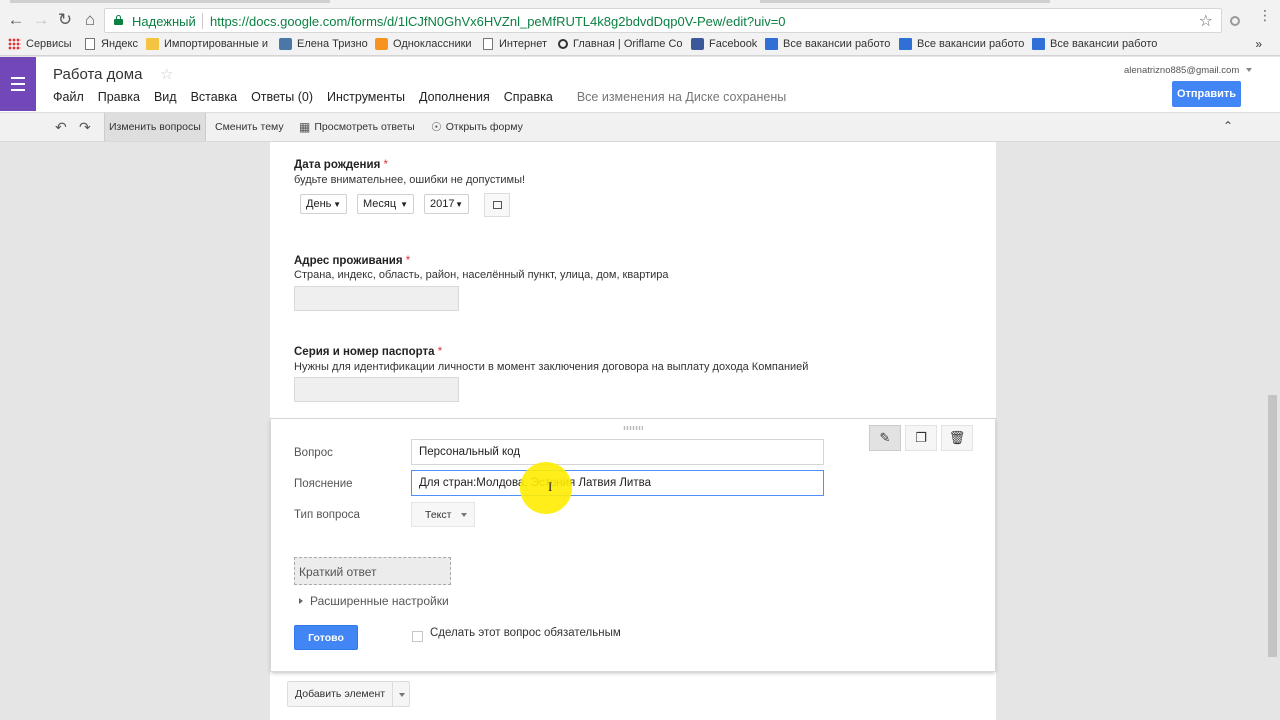 This screenshot has width=1280, height=720. I want to click on edit-questions-button: Изменить вопросы, so click(155, 127).